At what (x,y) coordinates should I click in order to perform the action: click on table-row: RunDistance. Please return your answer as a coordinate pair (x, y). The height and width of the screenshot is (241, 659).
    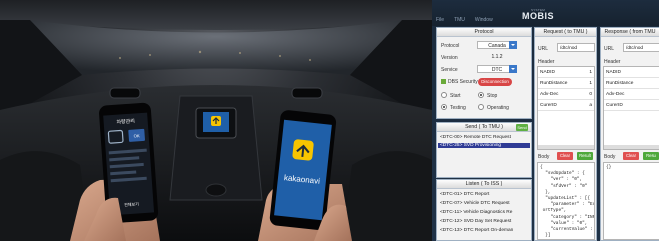
    Looking at the image, I should click on (631, 83).